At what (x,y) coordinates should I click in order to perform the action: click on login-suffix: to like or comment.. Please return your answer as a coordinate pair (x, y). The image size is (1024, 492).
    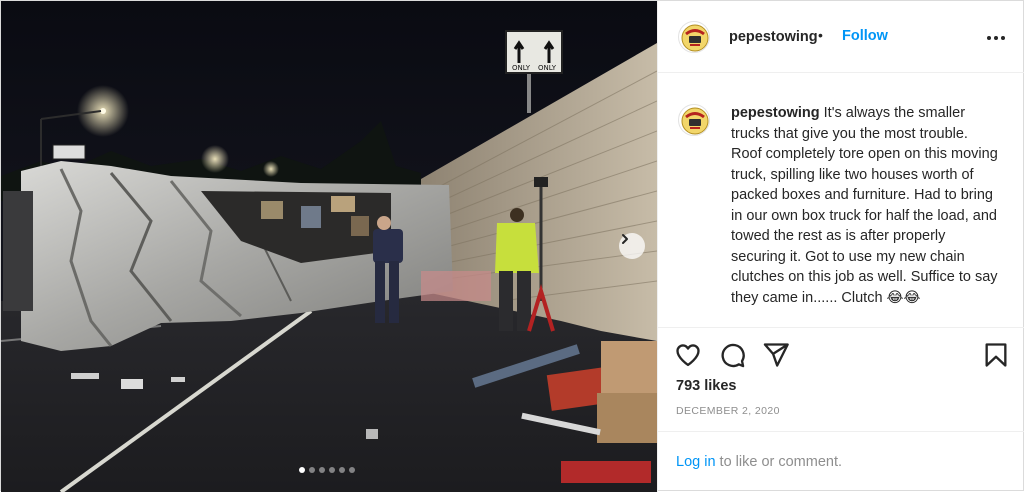
    Looking at the image, I should click on (779, 462).